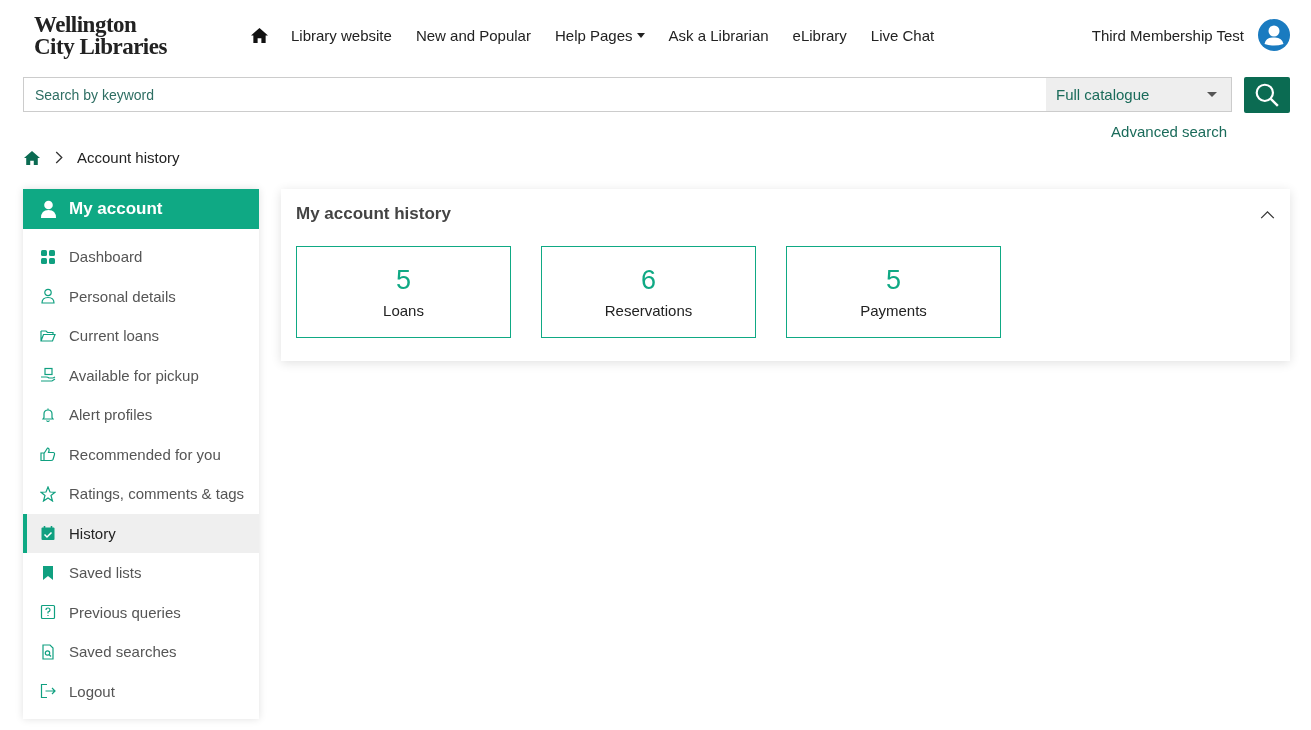 This screenshot has height=730, width=1311. What do you see at coordinates (1267, 214) in the screenshot?
I see `chevron-up-icon` at bounding box center [1267, 214].